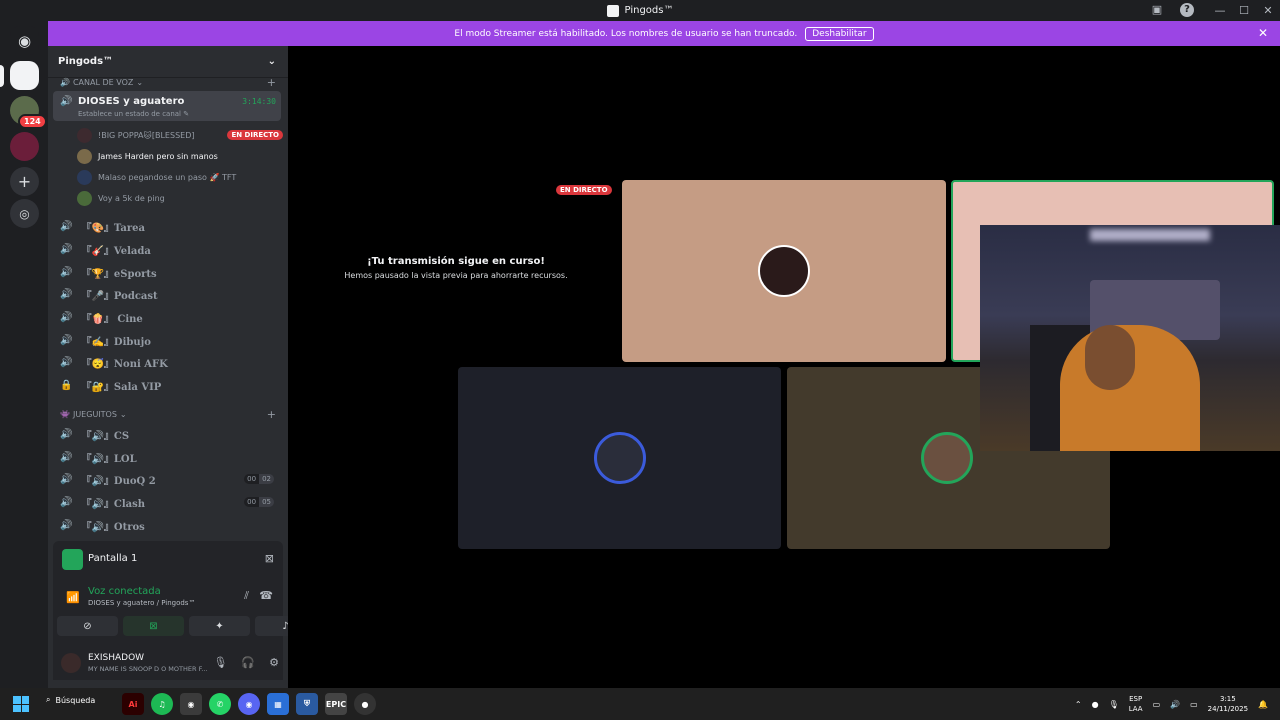 The image size is (1280, 720). Describe the element at coordinates (65, 414) in the screenshot. I see `gamepad-icon: 👾` at that location.